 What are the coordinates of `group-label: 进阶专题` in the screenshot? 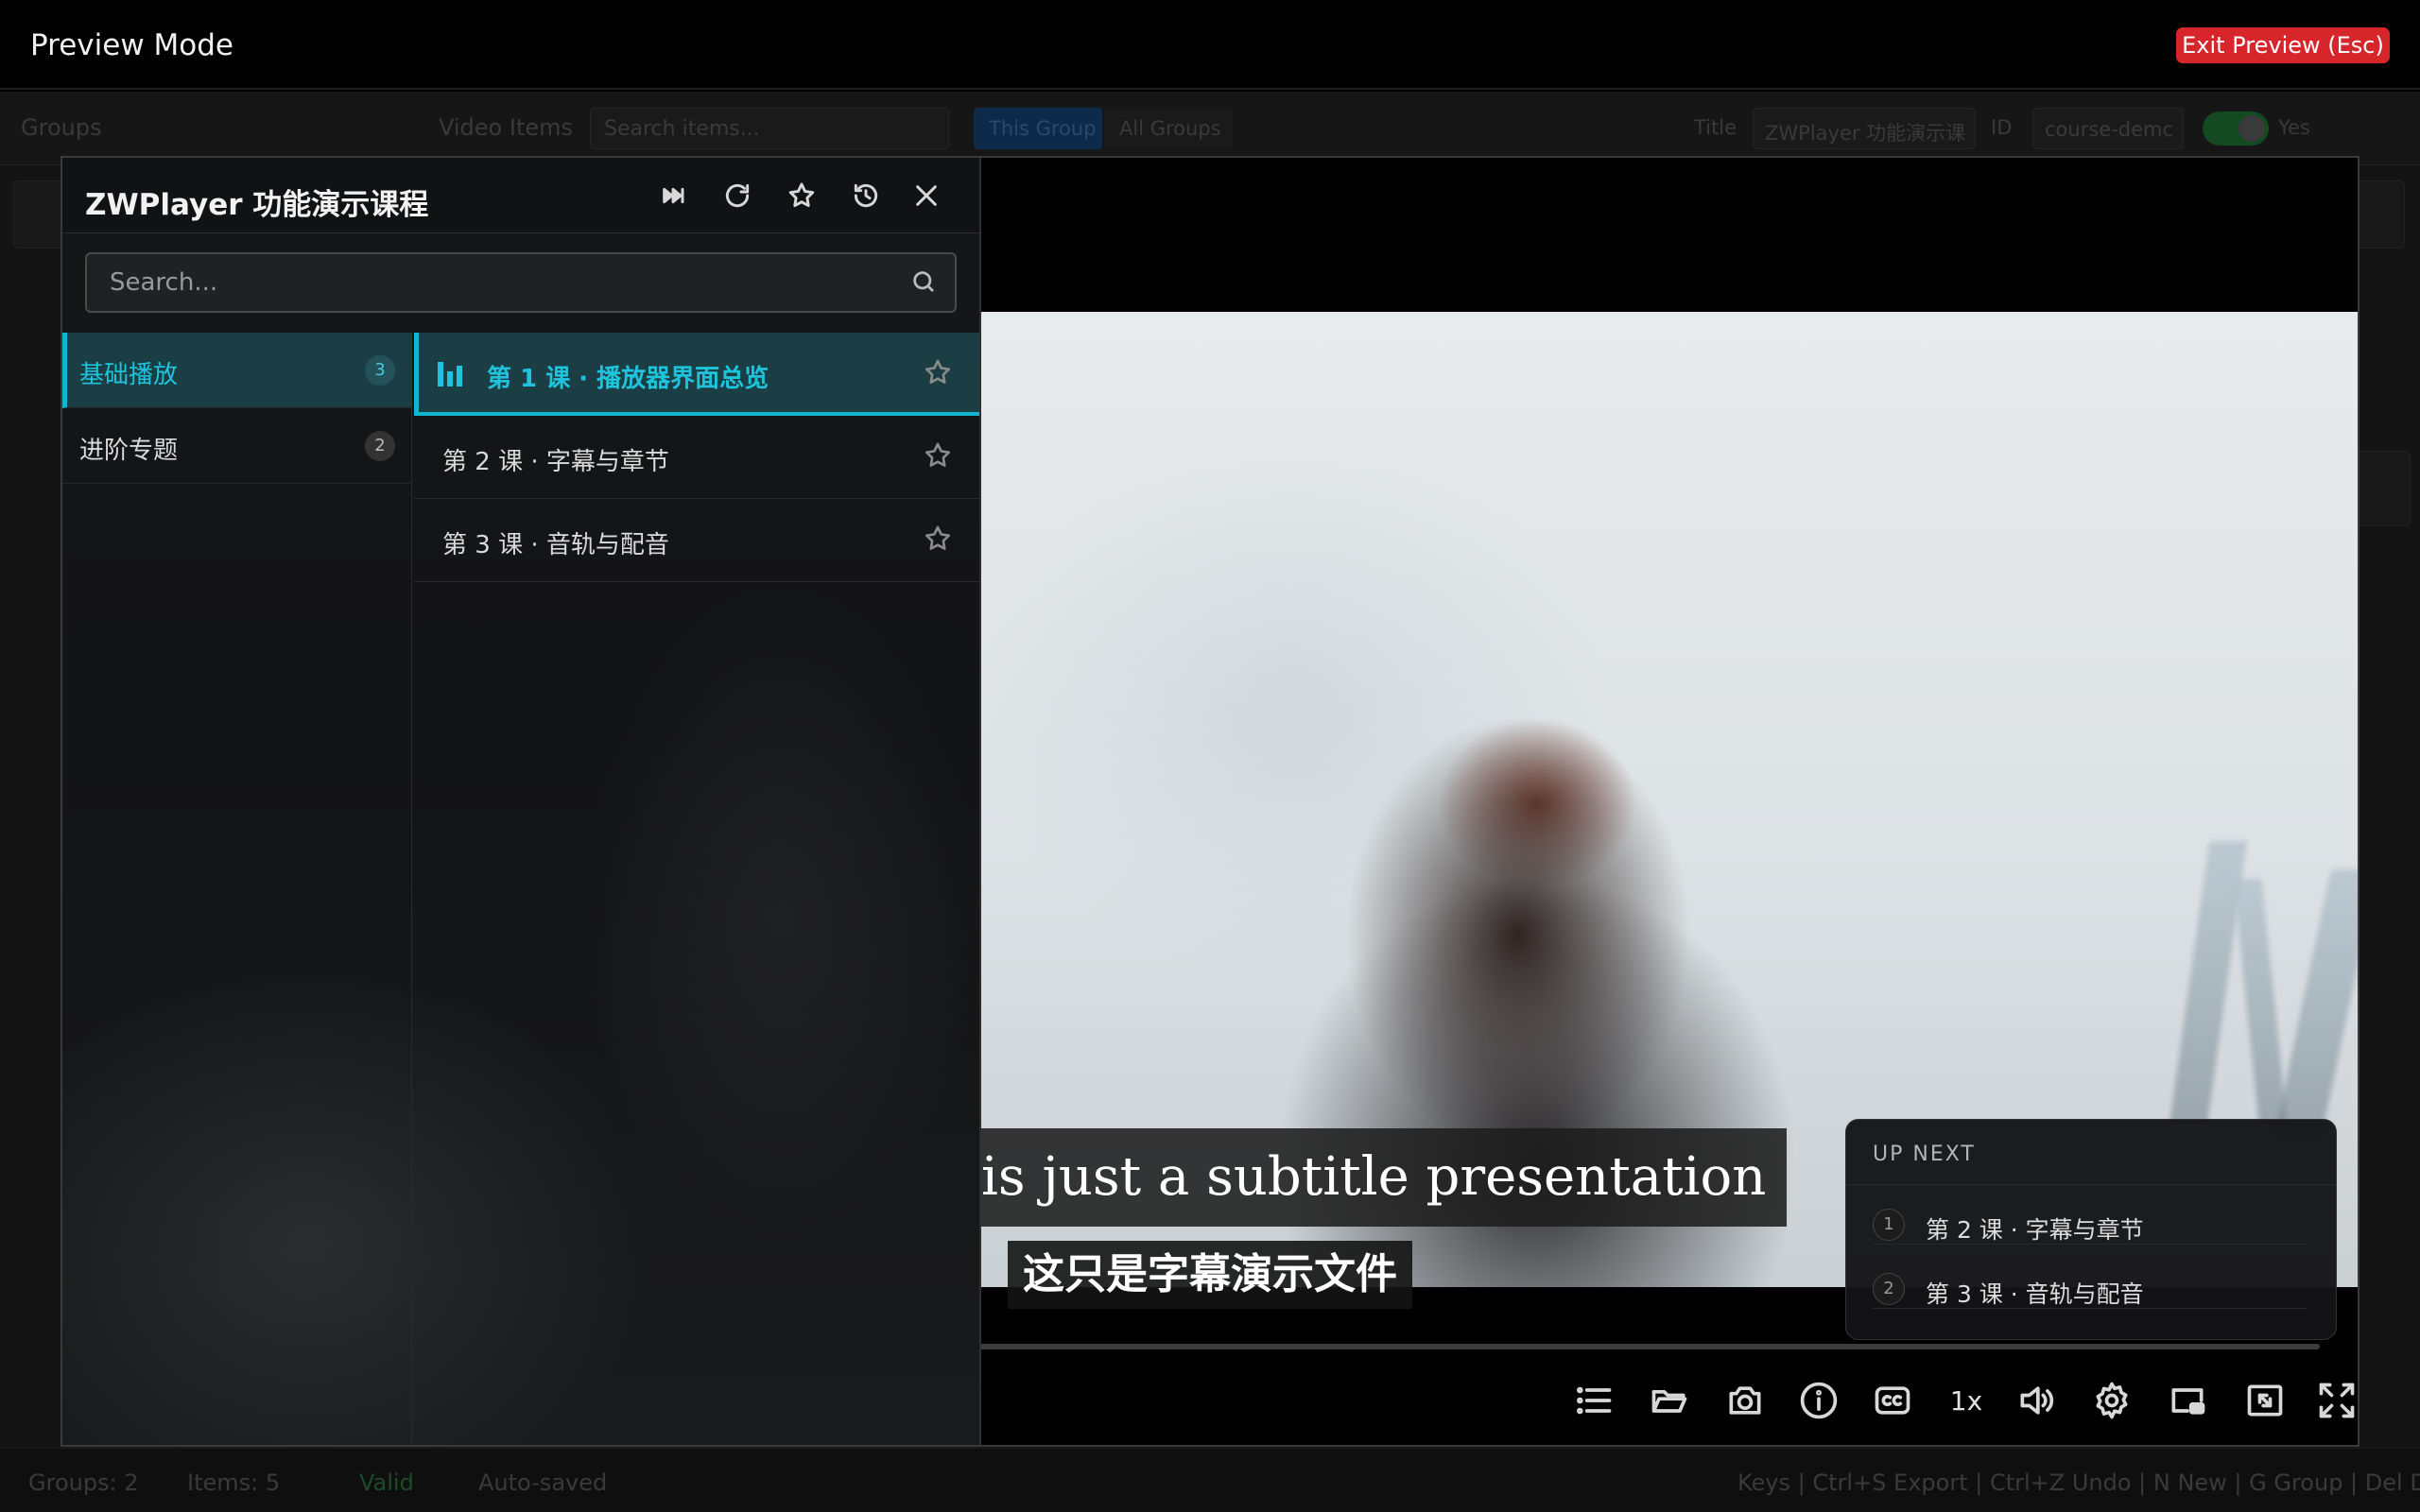 It's located at (129, 451).